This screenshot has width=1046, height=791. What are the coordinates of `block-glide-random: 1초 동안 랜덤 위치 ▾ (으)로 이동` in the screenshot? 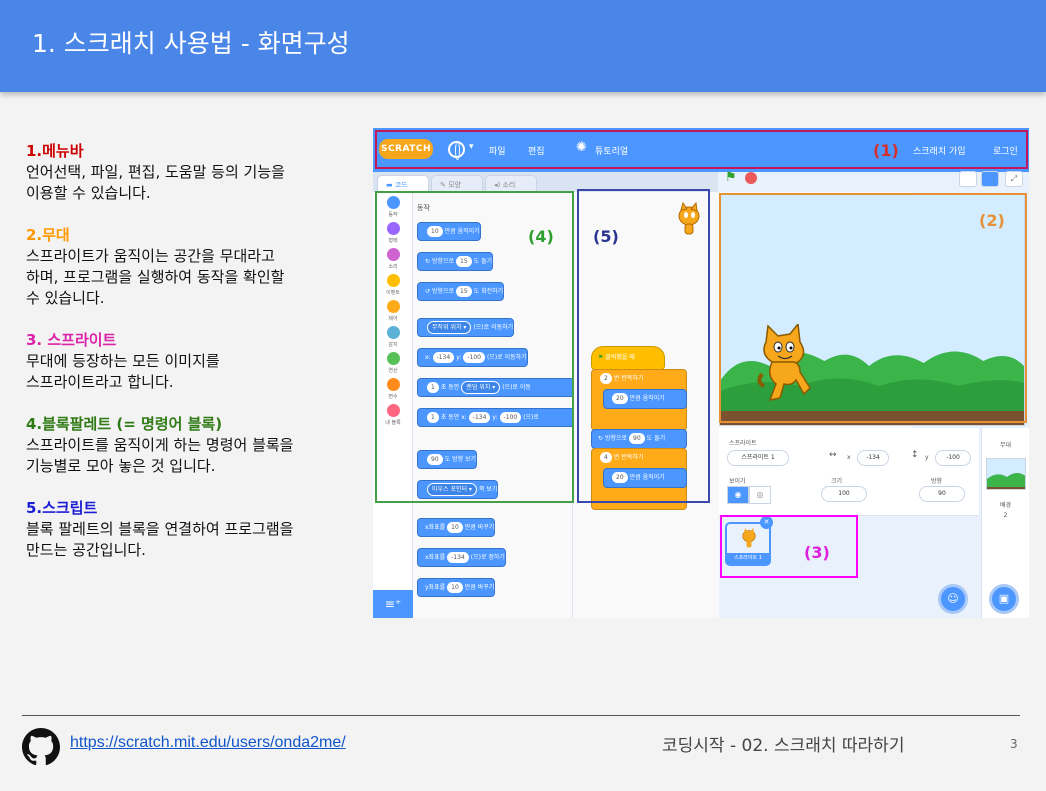 It's located at (494, 387).